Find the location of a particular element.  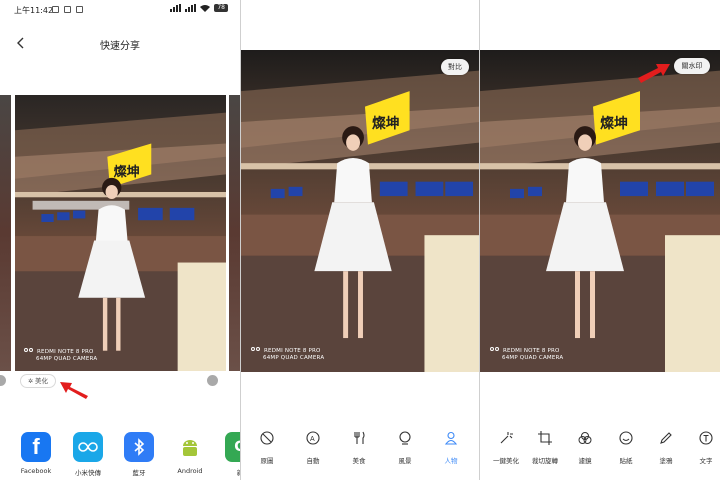

previous-photo-peek is located at coordinates (5, 233).